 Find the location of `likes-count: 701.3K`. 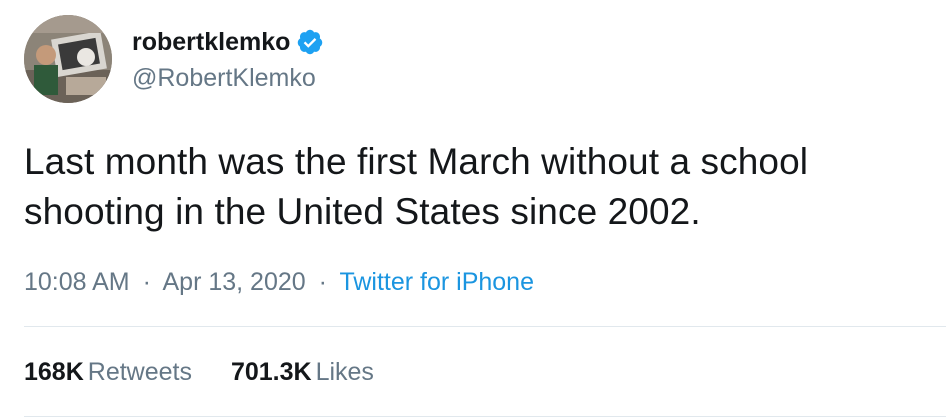

likes-count: 701.3K is located at coordinates (271, 372).